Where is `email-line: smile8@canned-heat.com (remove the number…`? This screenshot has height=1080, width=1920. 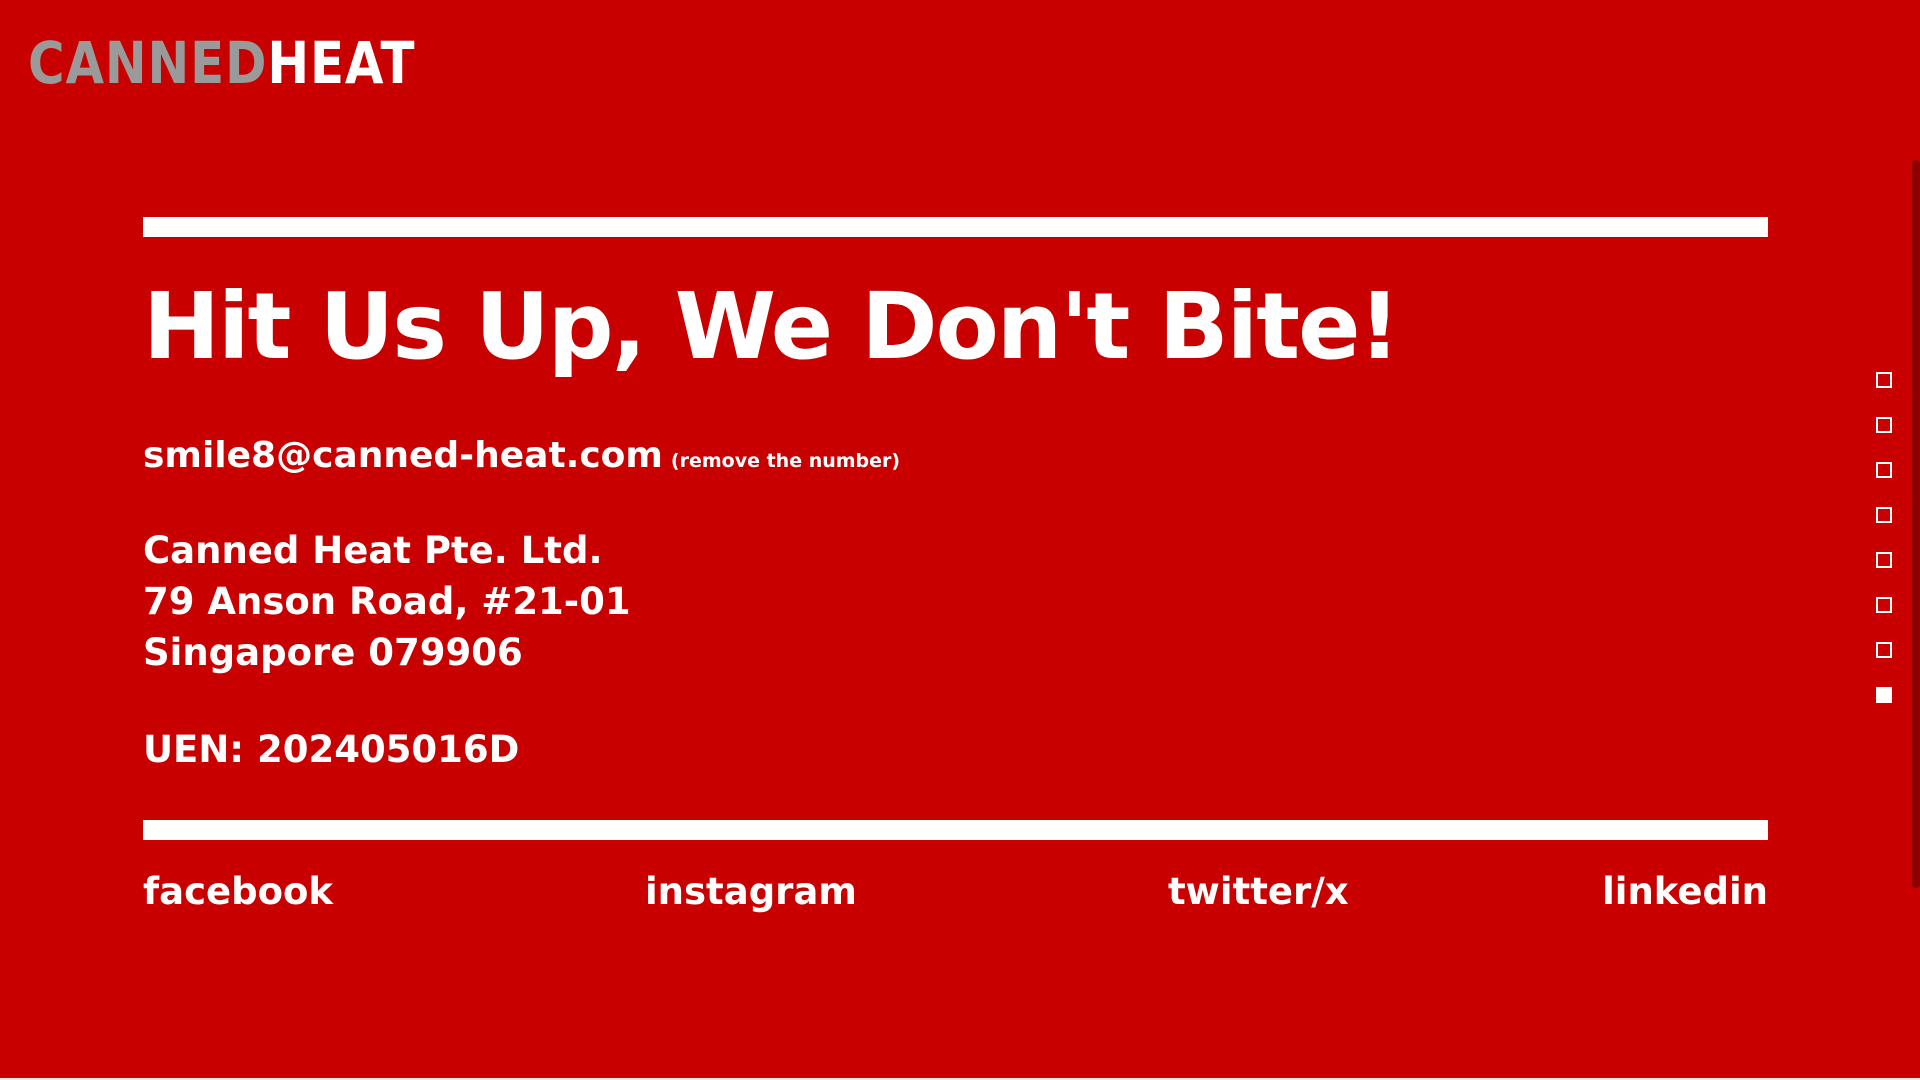 email-line: smile8@canned-heat.com (remove the number… is located at coordinates (521, 456).